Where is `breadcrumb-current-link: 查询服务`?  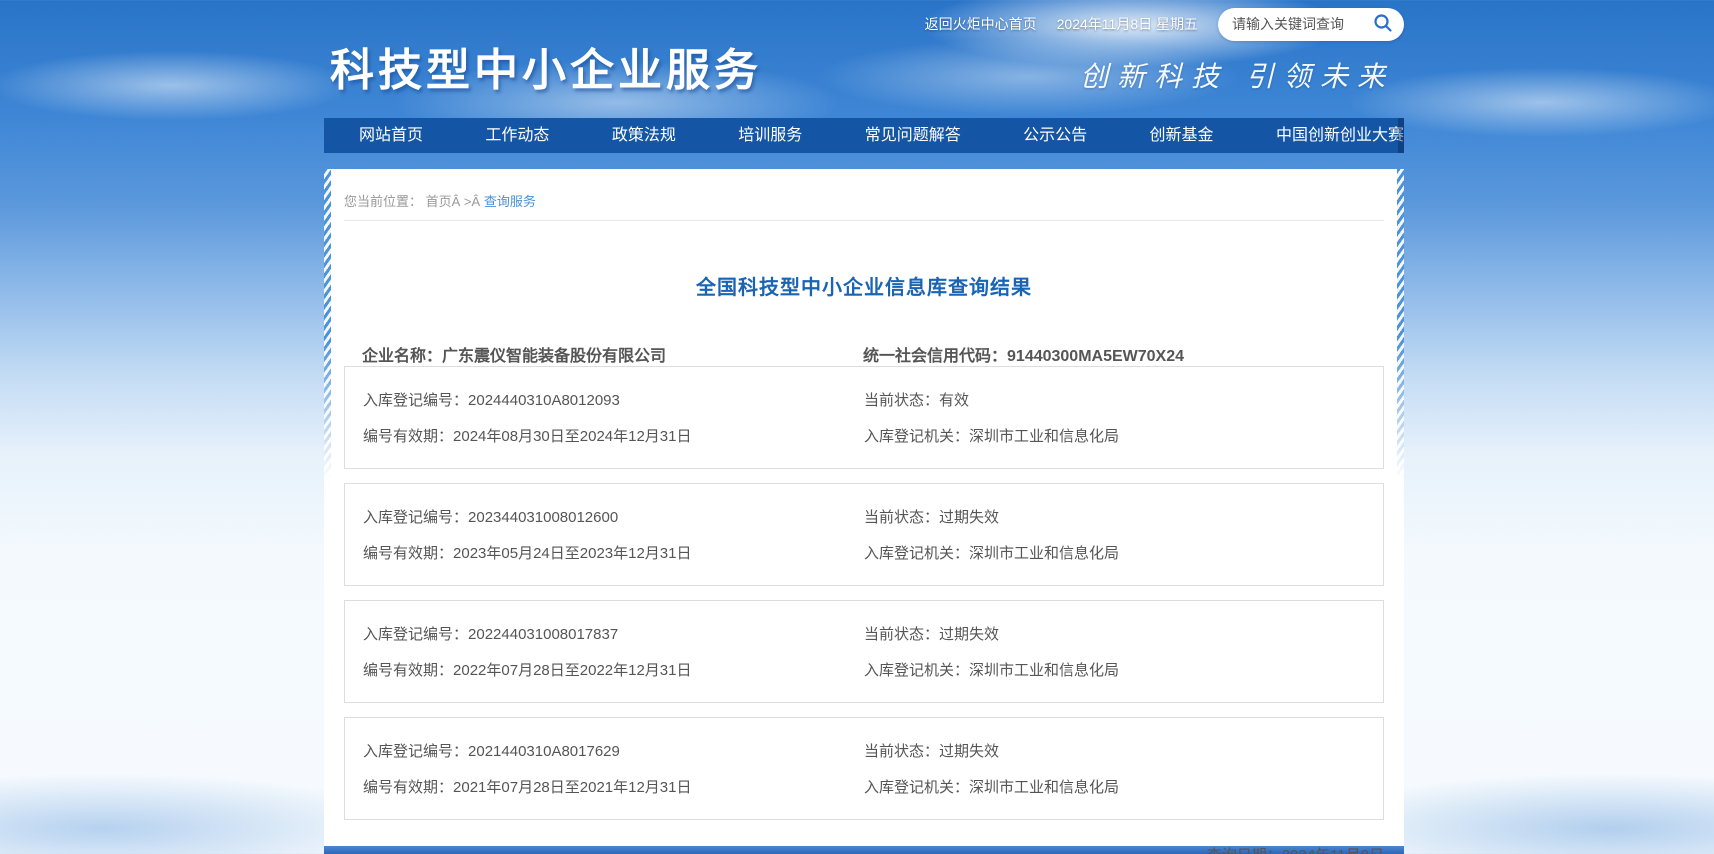 breadcrumb-current-link: 查询服务 is located at coordinates (510, 201).